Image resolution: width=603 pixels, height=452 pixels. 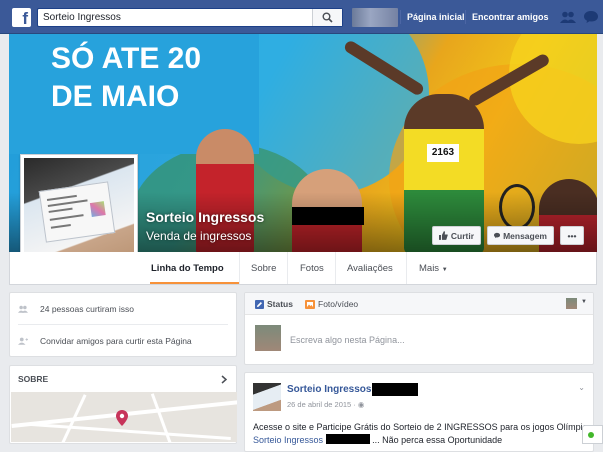 I want to click on pencil-icon, so click(x=259, y=304).